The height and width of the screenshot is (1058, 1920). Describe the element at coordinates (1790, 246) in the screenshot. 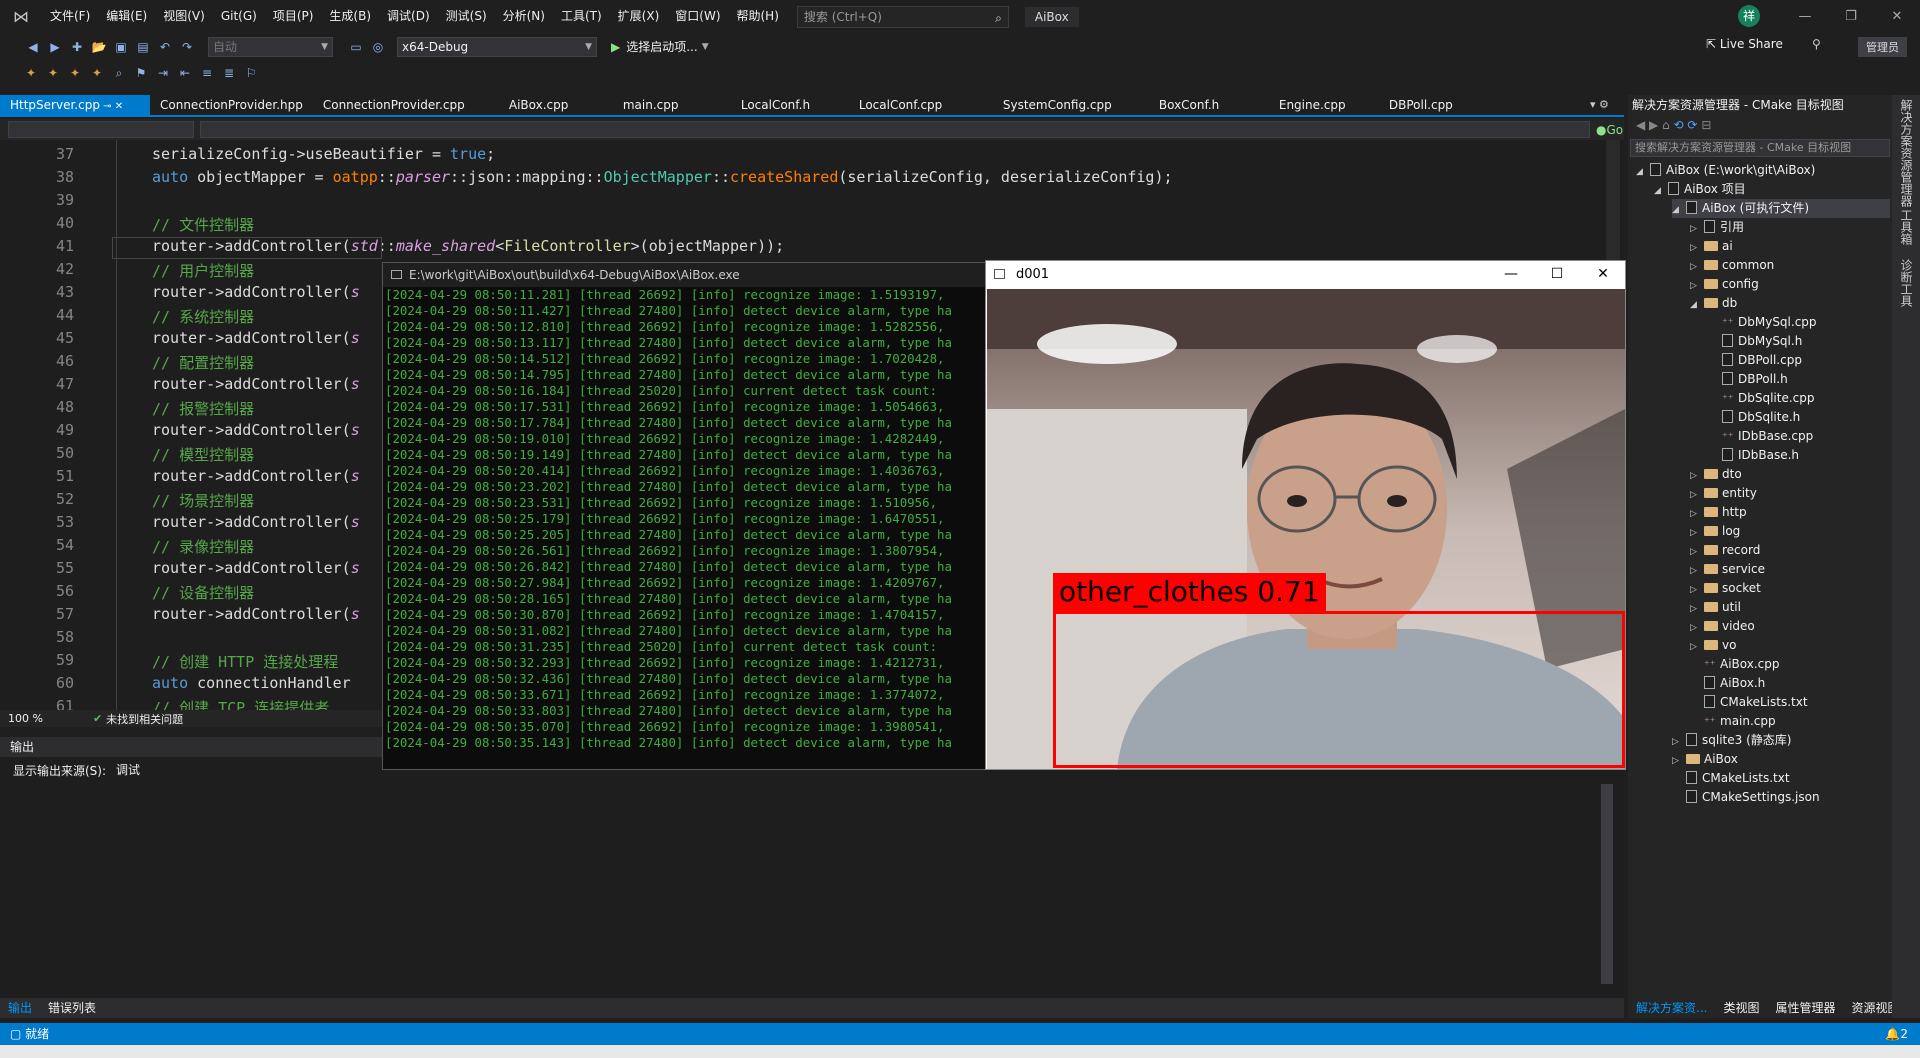

I see `tree-item: ▷ ai` at that location.